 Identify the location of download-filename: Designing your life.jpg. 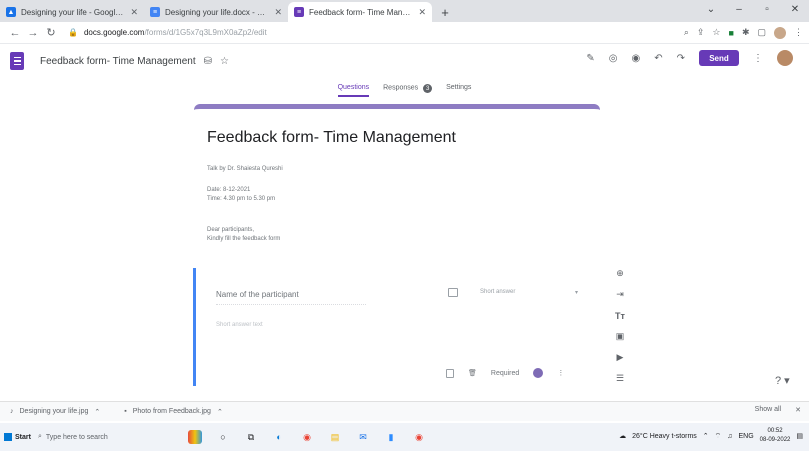
(54, 411).